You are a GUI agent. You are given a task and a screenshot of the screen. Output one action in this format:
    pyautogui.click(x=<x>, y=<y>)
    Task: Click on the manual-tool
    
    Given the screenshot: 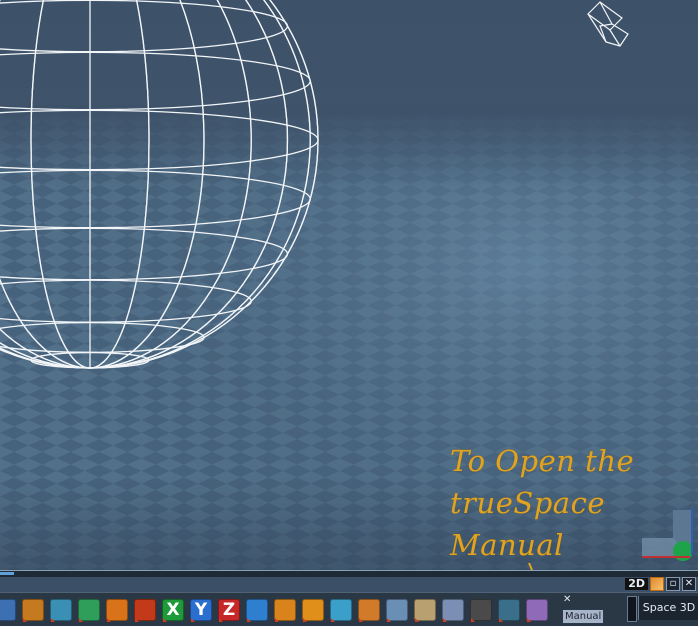 What is the action you would take?
    pyautogui.click(x=537, y=610)
    